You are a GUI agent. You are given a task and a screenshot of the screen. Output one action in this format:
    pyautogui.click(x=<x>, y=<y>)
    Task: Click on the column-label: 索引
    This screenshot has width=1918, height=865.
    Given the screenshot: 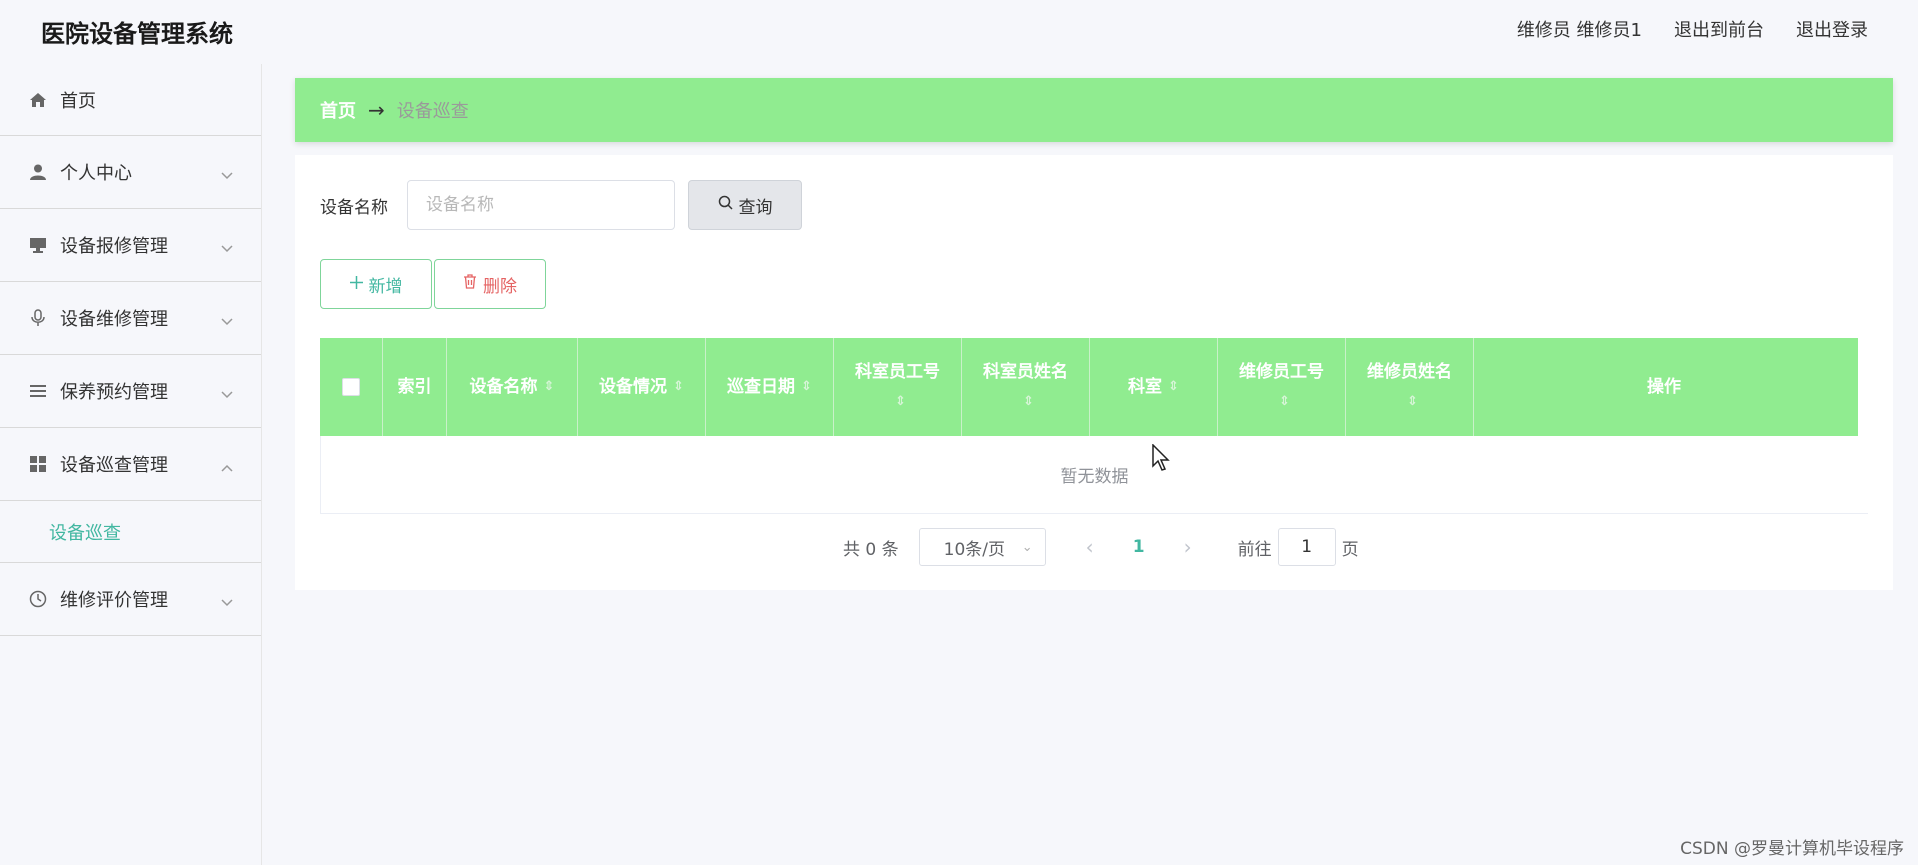 What is the action you would take?
    pyautogui.click(x=414, y=387)
    